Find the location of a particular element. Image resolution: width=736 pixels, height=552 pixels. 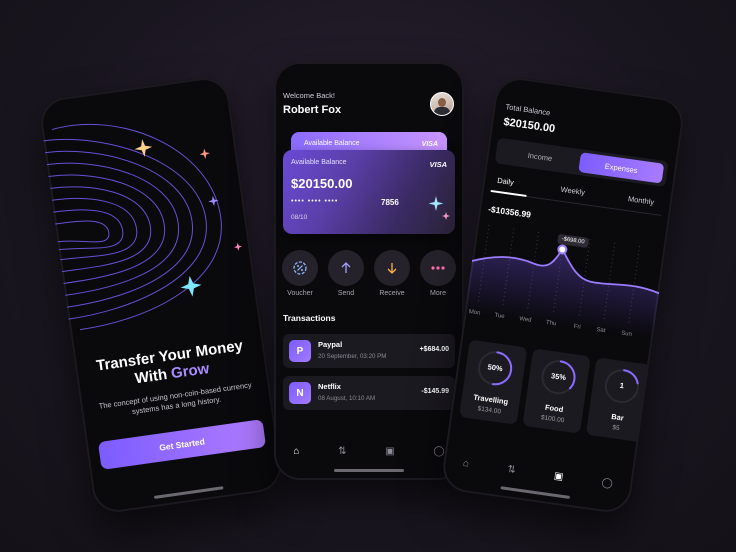

voucher-action: Voucher is located at coordinates (300, 273).